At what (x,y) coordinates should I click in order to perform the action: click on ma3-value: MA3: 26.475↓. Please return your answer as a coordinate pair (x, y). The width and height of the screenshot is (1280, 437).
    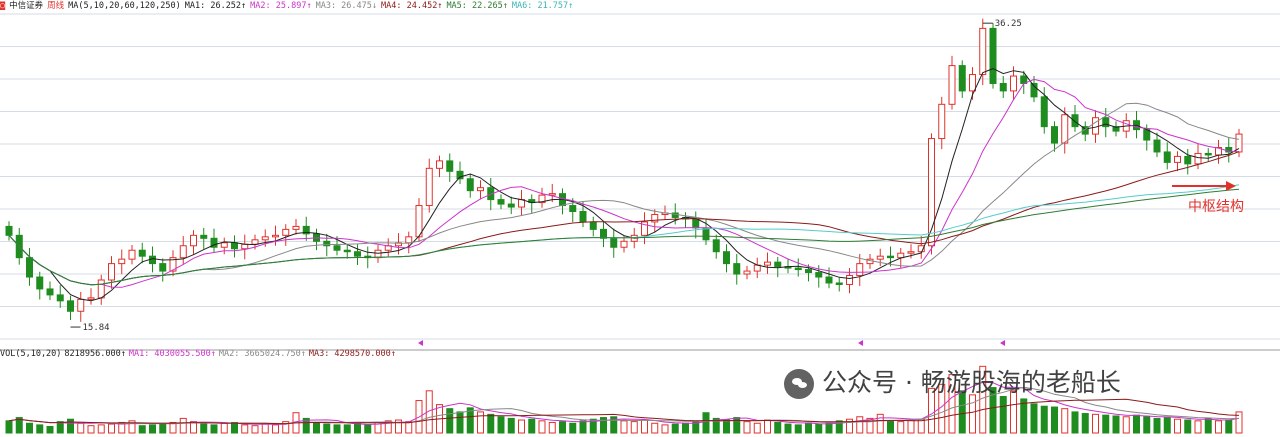
    Looking at the image, I should click on (346, 6).